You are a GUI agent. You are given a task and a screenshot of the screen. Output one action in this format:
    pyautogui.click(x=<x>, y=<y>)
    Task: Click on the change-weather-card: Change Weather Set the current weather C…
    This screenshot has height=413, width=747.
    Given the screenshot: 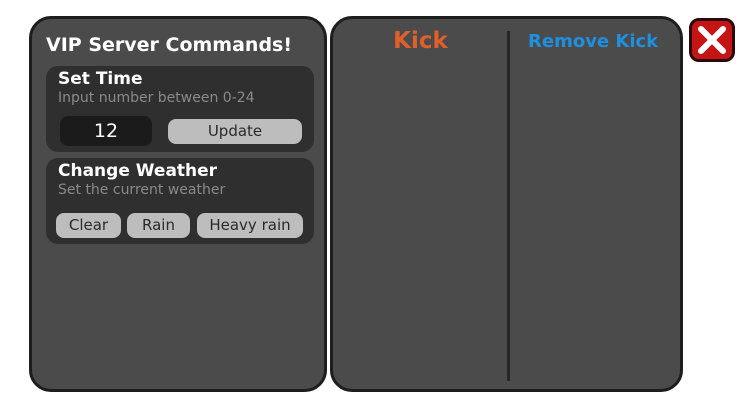 What is the action you would take?
    pyautogui.click(x=180, y=201)
    